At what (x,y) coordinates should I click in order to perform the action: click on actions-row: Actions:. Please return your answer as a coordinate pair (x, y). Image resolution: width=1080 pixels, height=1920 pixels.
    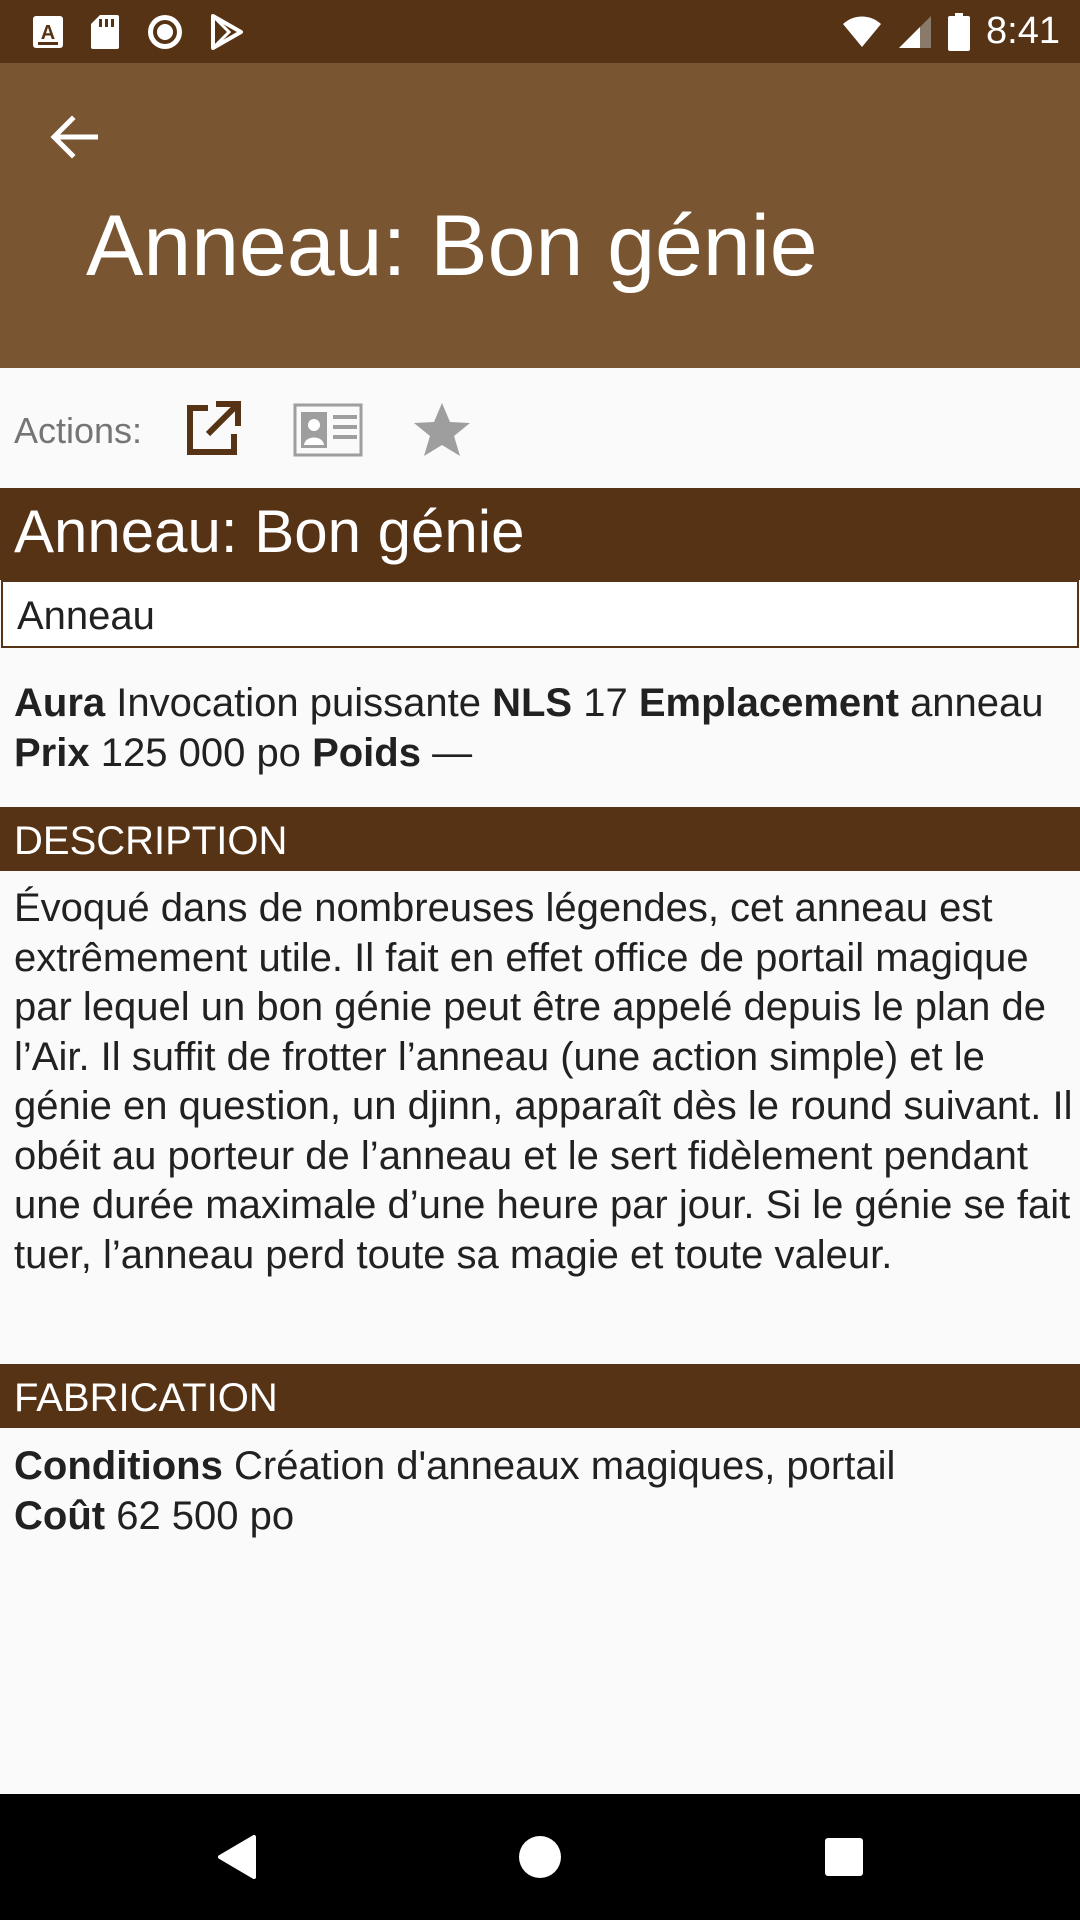
    Looking at the image, I should click on (540, 428).